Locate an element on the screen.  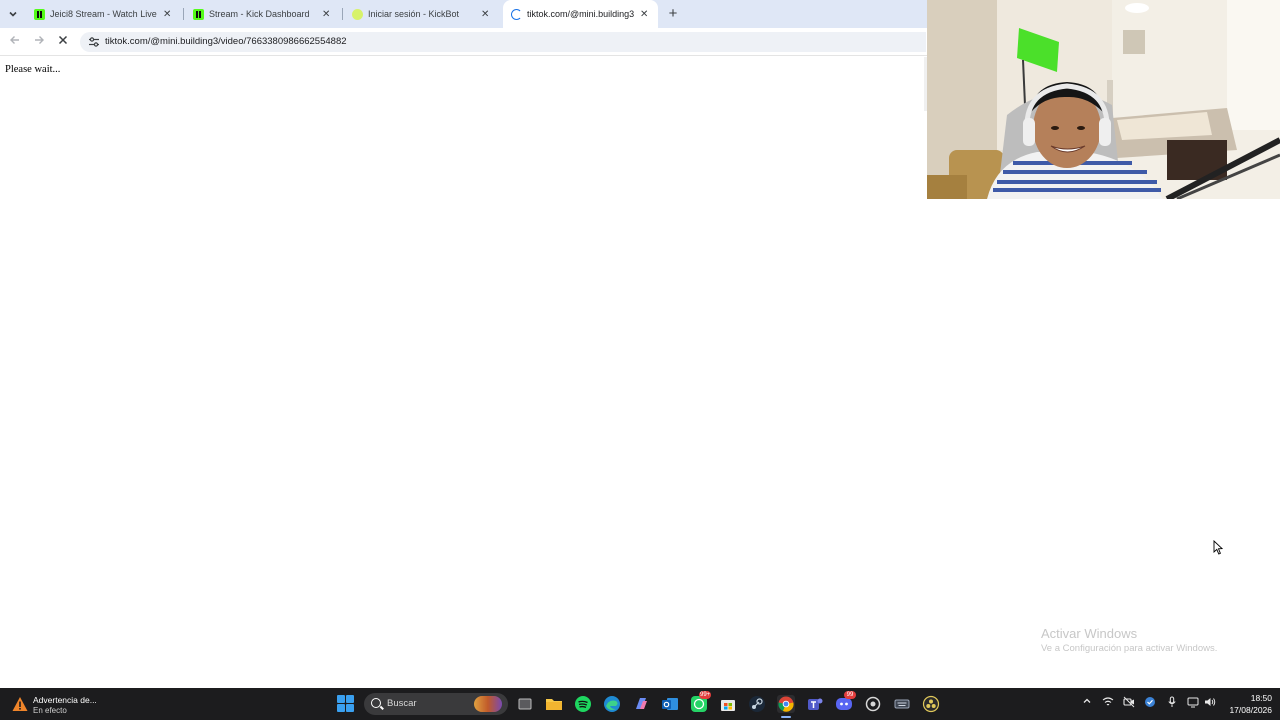
tab-search-button is located at coordinates (13, 14).